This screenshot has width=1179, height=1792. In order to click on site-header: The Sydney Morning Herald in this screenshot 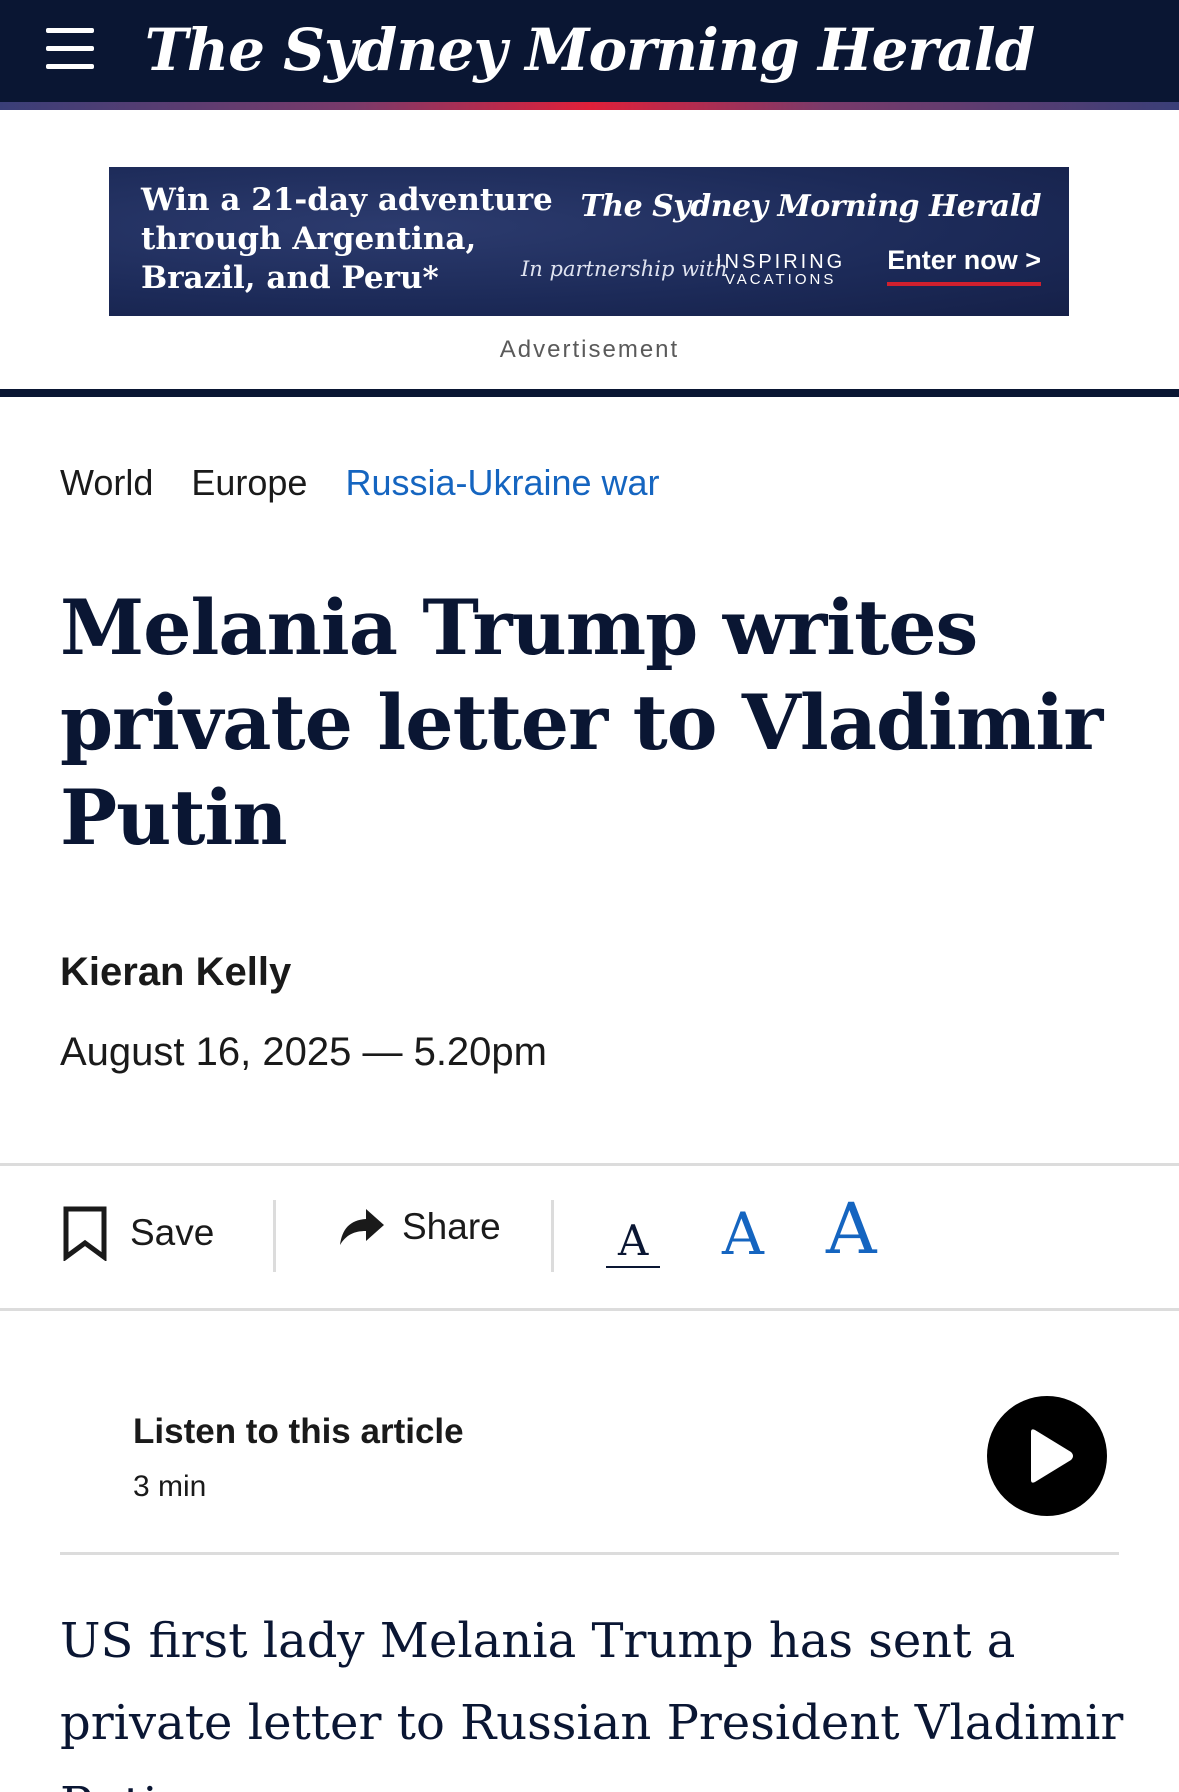, I will do `click(589, 55)`.